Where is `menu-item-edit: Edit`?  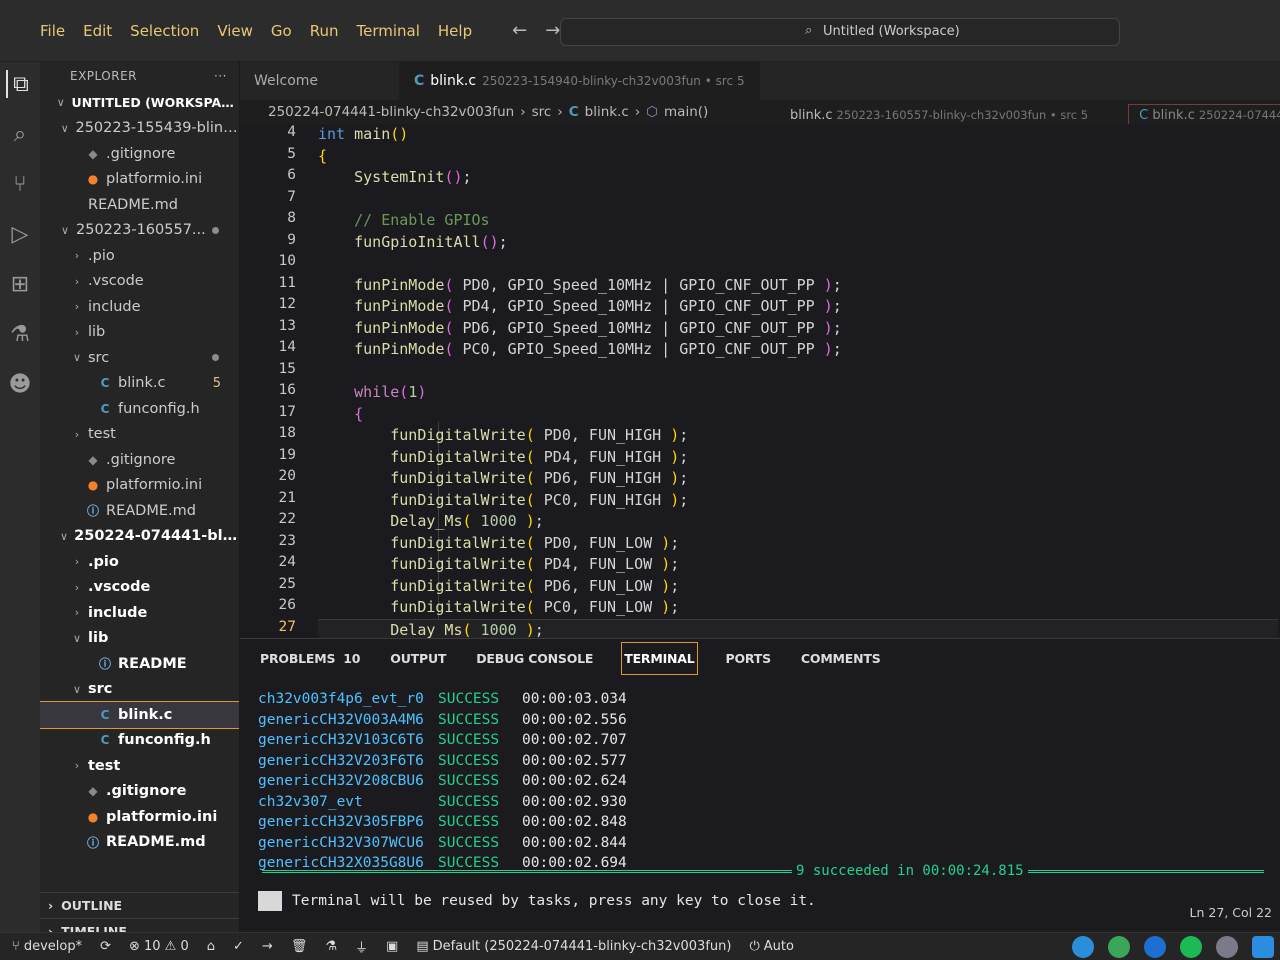 menu-item-edit: Edit is located at coordinates (97, 31).